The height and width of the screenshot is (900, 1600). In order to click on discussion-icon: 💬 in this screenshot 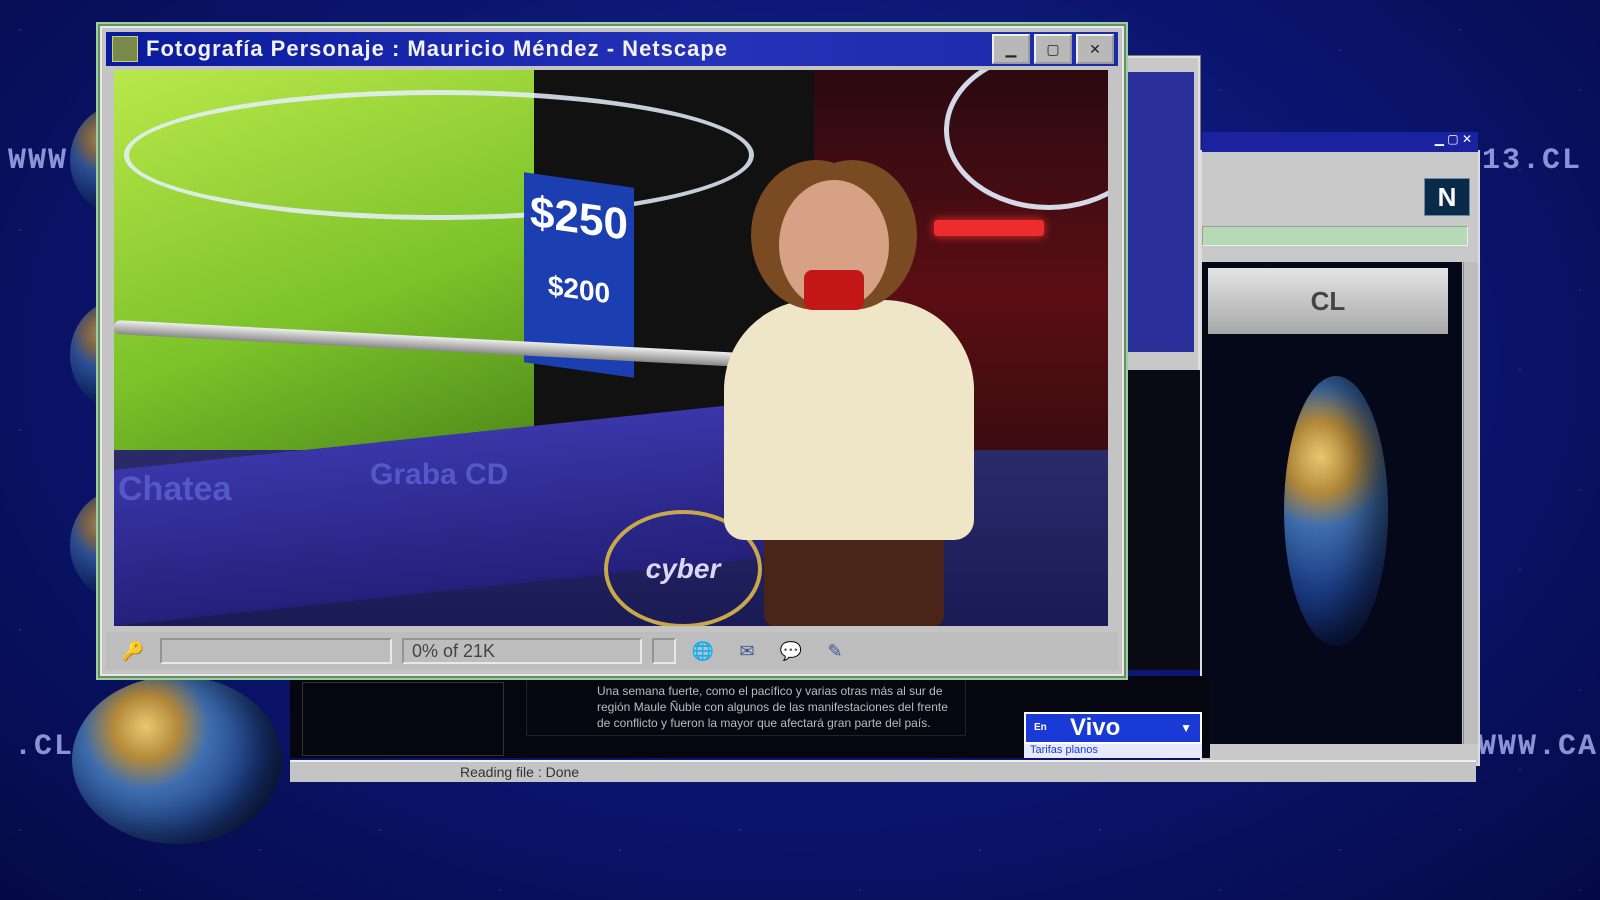, I will do `click(791, 651)`.